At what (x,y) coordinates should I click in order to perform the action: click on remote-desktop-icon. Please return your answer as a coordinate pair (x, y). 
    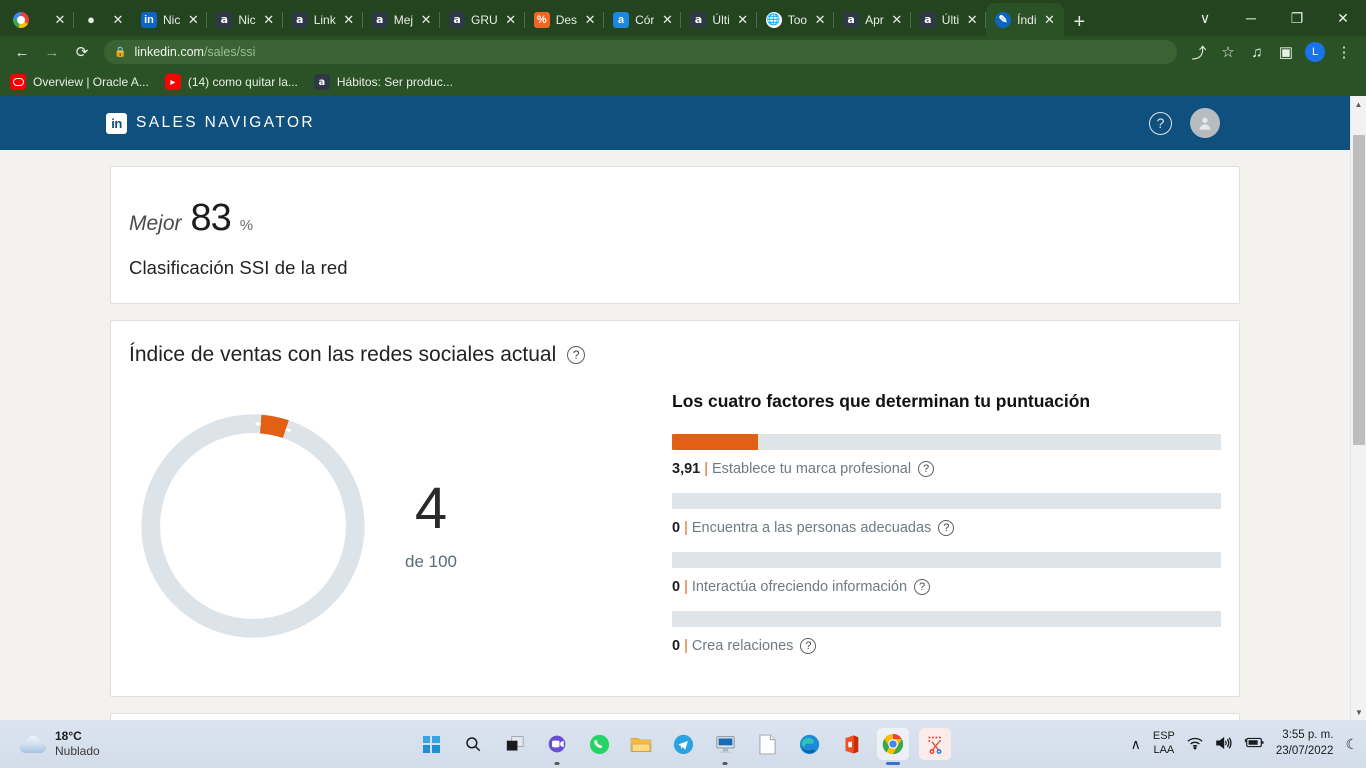
    Looking at the image, I should click on (725, 746).